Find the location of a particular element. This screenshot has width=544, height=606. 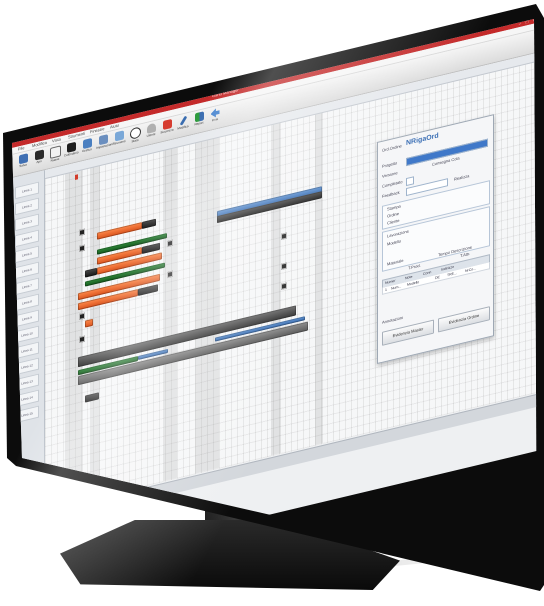

toolbar-button-settings: Impostazioni is located at coordinates (104, 144).